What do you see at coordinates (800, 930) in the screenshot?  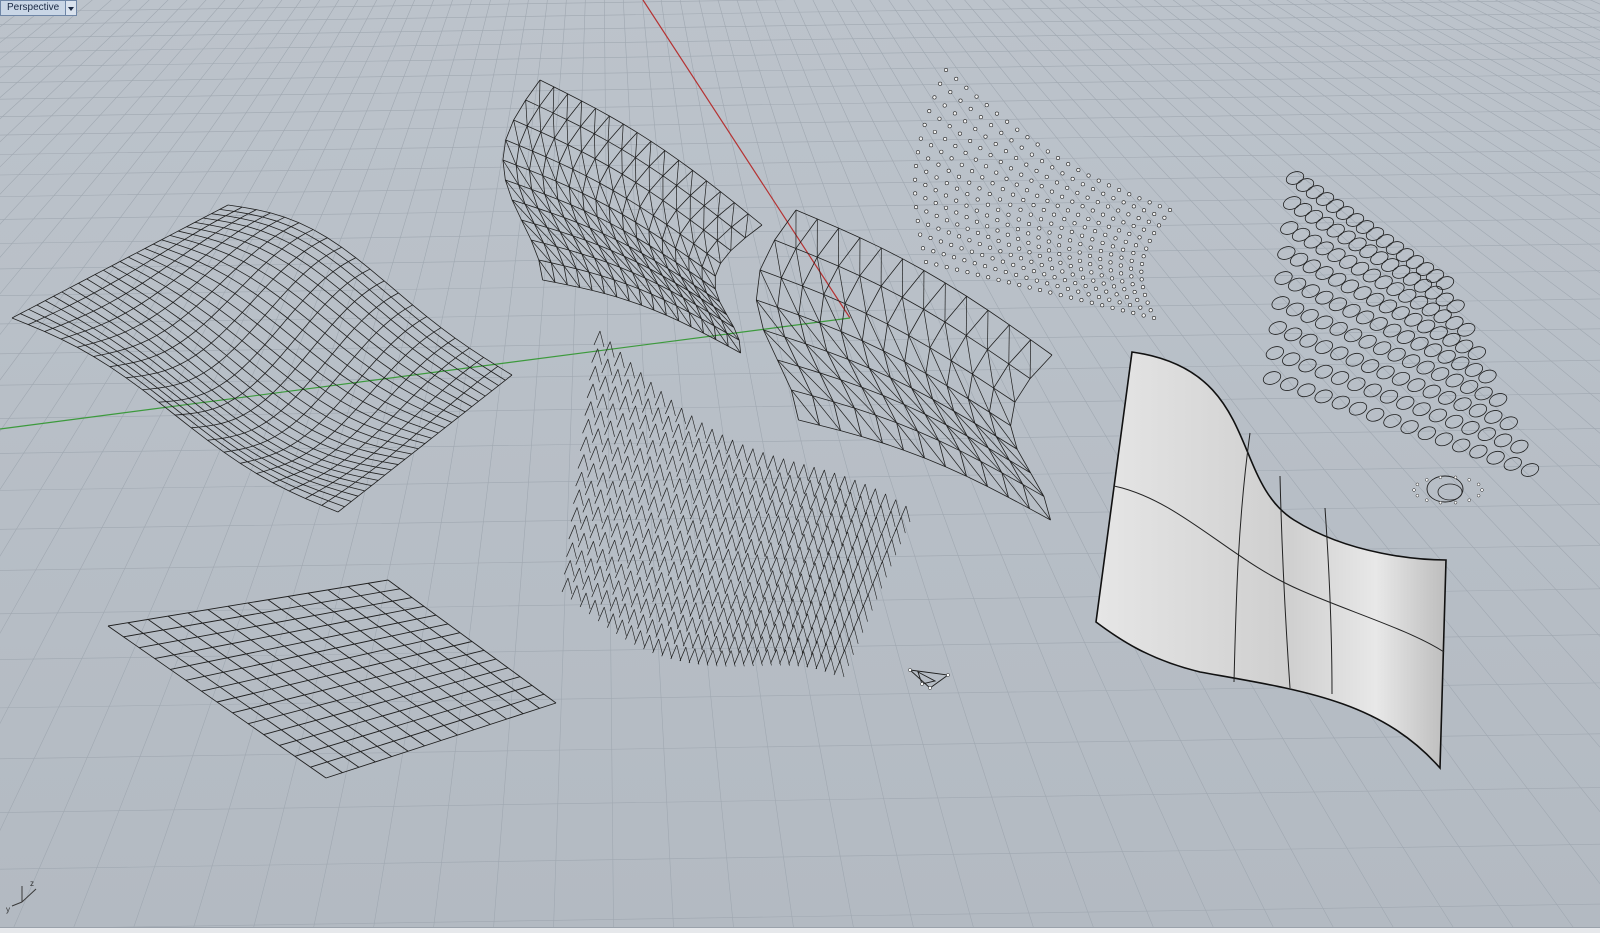 I see `viewport-bottom-border` at bounding box center [800, 930].